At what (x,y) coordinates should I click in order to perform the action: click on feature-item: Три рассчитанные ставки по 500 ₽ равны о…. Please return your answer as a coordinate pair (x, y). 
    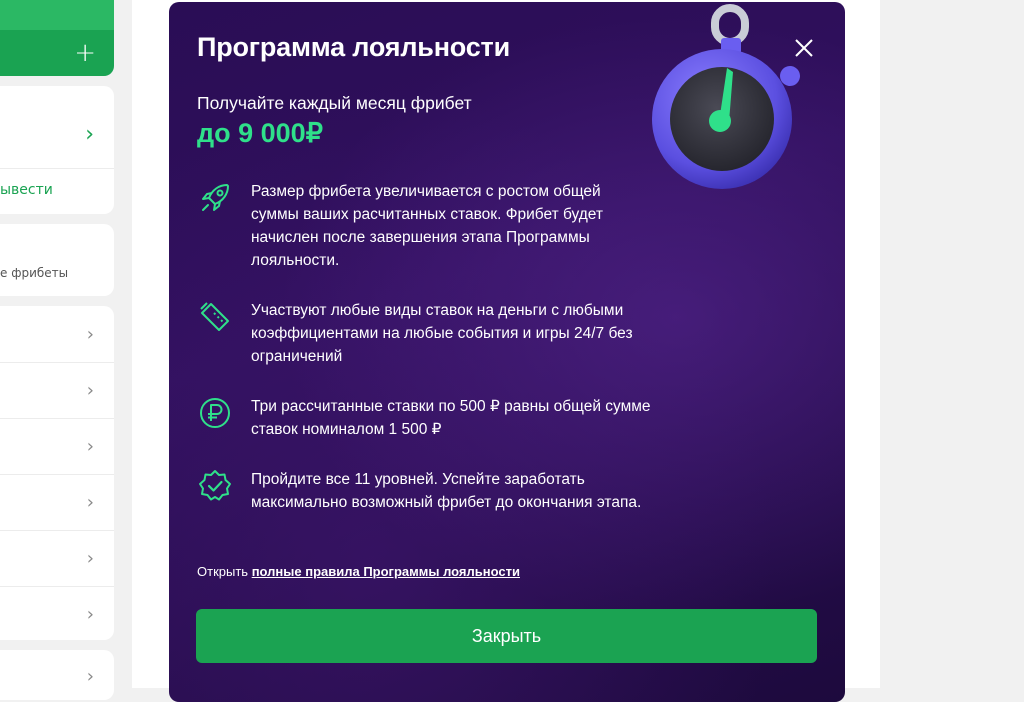
    Looking at the image, I should click on (432, 419).